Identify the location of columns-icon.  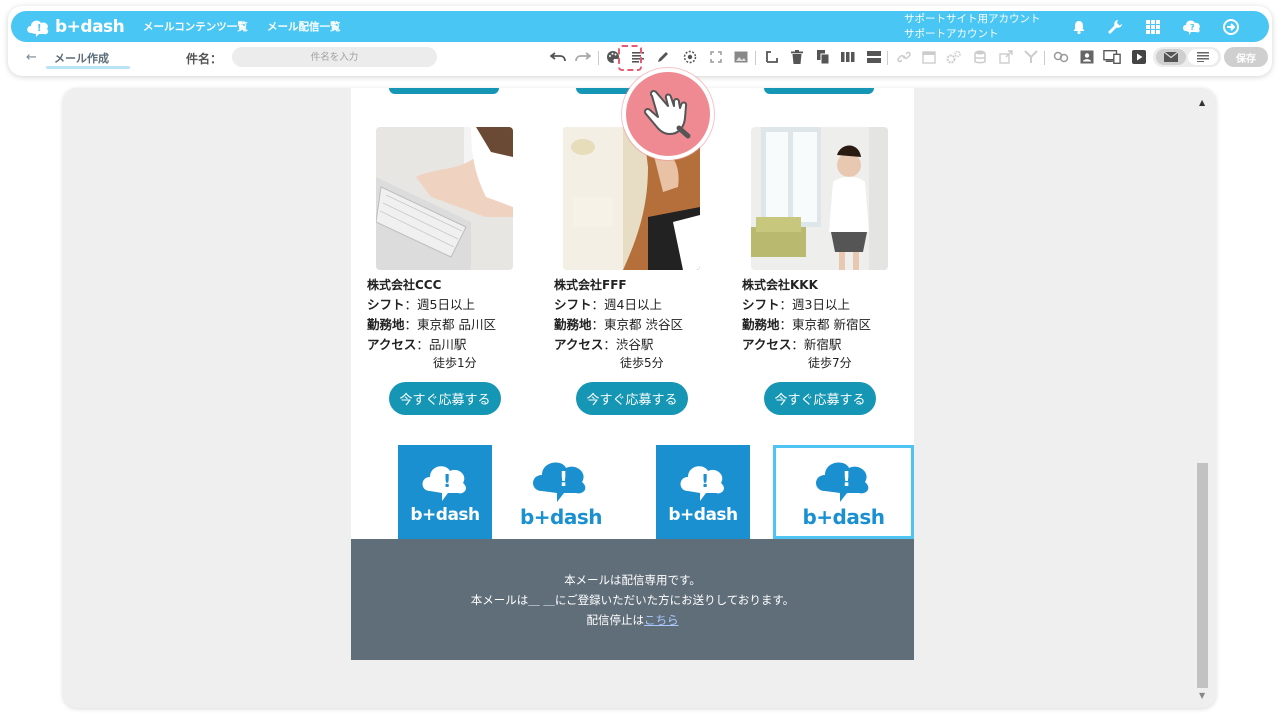
(848, 57).